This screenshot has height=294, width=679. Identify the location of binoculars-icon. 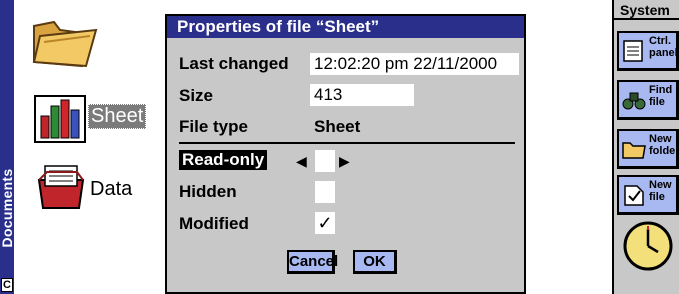
(634, 101).